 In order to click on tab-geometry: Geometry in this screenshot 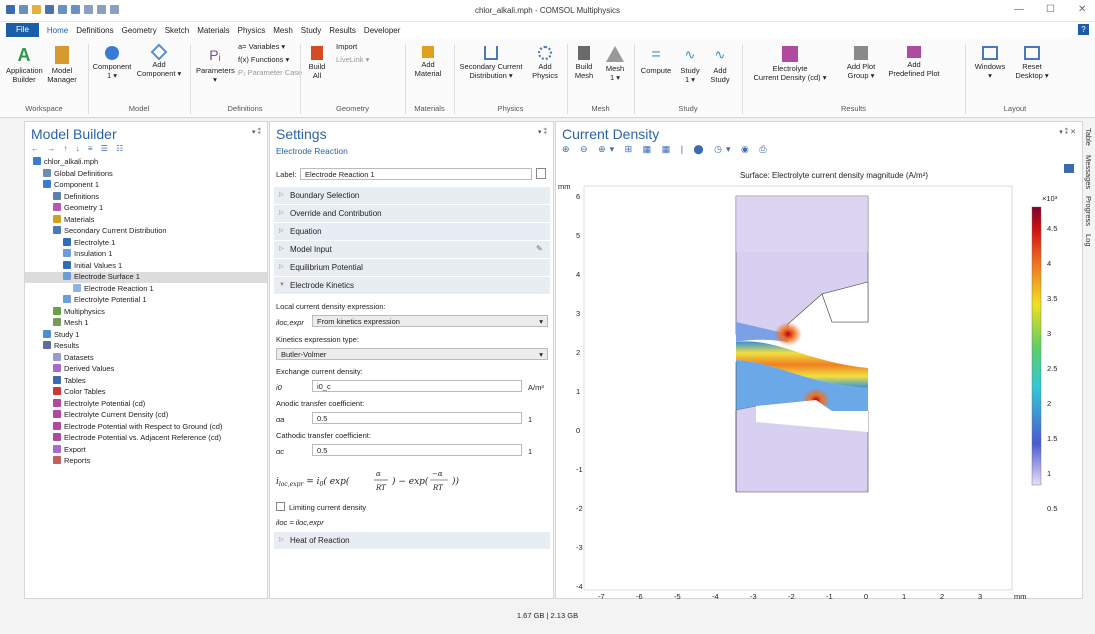, I will do `click(139, 30)`.